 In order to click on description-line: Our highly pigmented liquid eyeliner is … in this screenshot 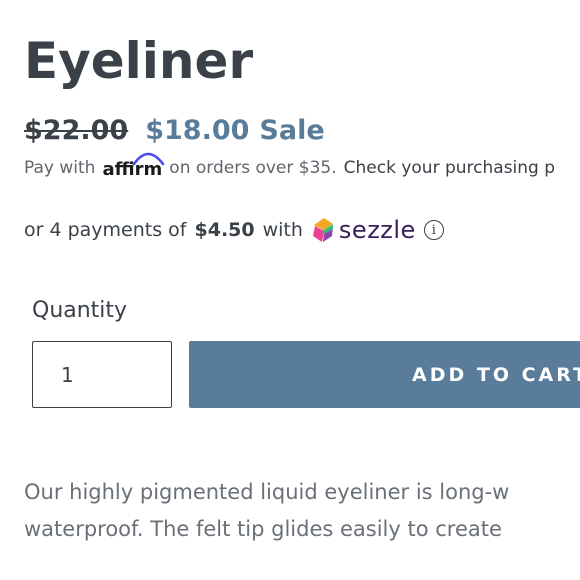, I will do `click(267, 492)`.